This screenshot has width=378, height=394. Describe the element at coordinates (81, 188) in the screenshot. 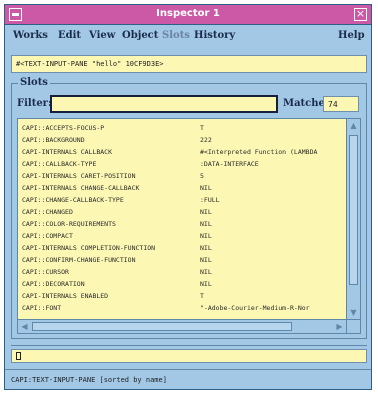

I see `slot-name: CAPI-INTERNALS CHANGE-CALLBACK` at that location.